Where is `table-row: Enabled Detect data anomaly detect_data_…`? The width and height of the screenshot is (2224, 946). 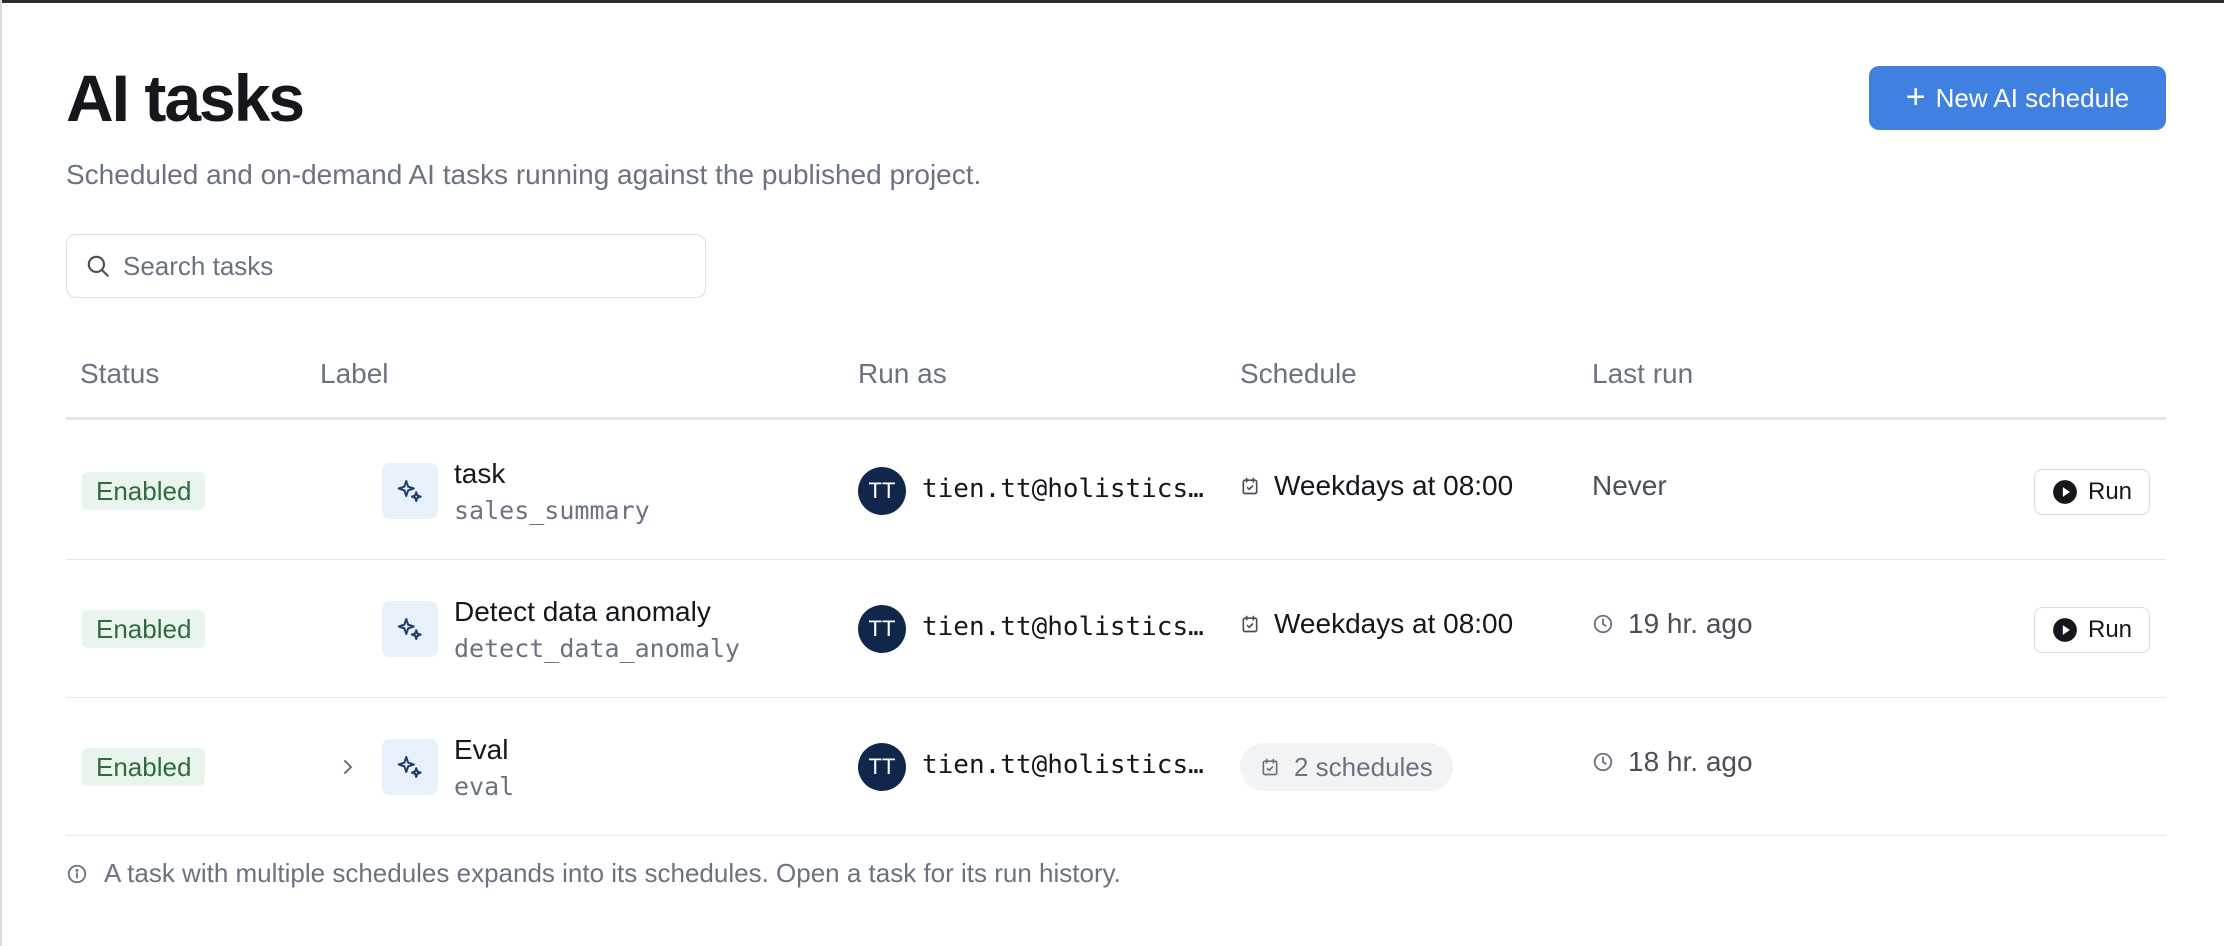
table-row: Enabled Detect data anomaly detect_data_… is located at coordinates (1116, 629).